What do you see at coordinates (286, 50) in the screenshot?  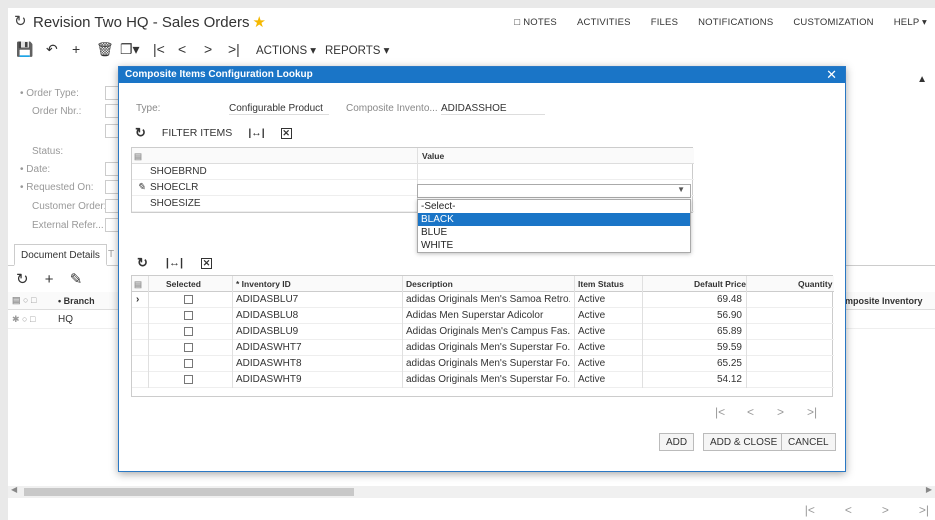 I see `actions-menu: ACTIONS ▾` at bounding box center [286, 50].